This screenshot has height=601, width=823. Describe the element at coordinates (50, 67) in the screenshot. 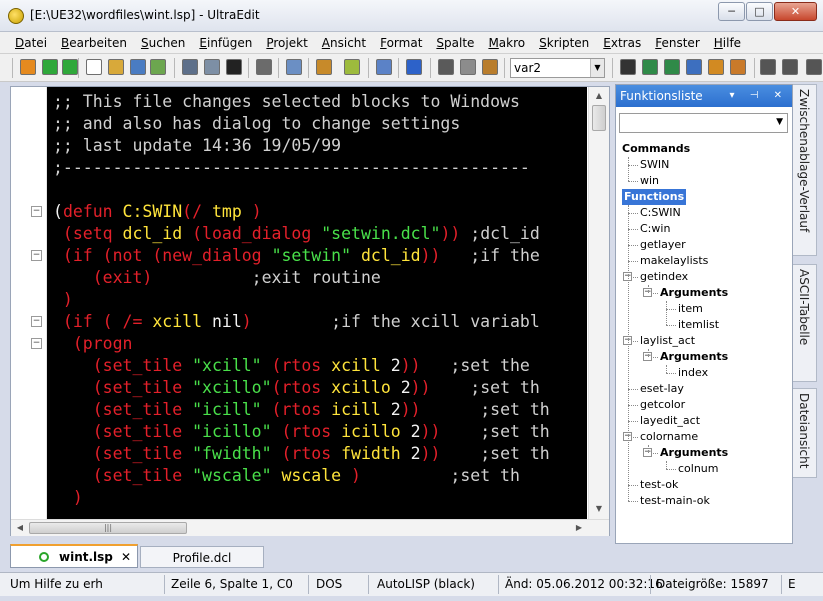

I see `back-icon` at that location.